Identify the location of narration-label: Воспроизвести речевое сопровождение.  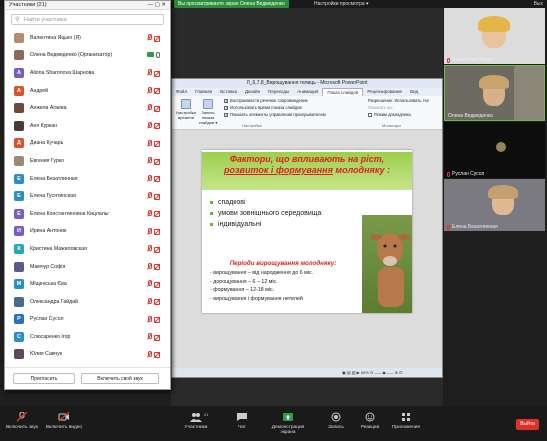
(269, 100).